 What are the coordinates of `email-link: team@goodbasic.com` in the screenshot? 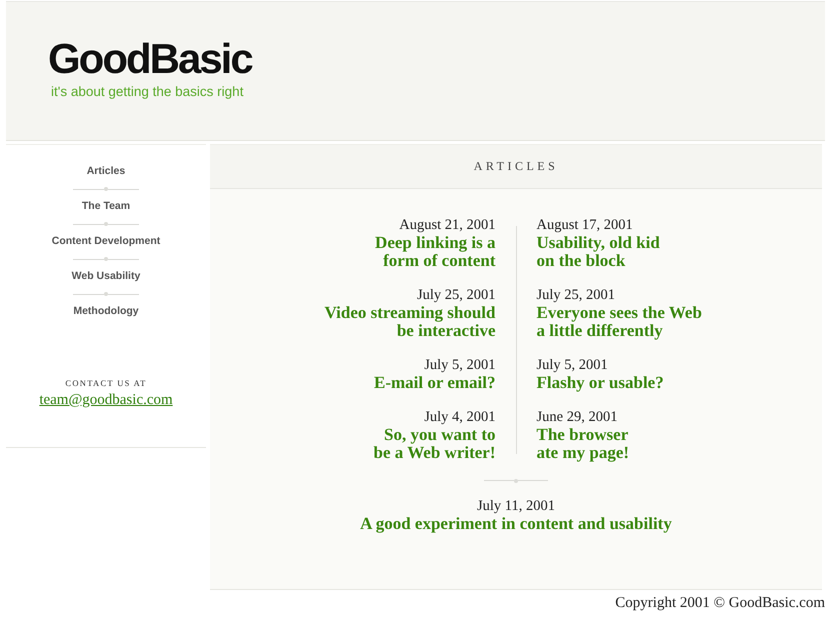 It's located at (106, 400).